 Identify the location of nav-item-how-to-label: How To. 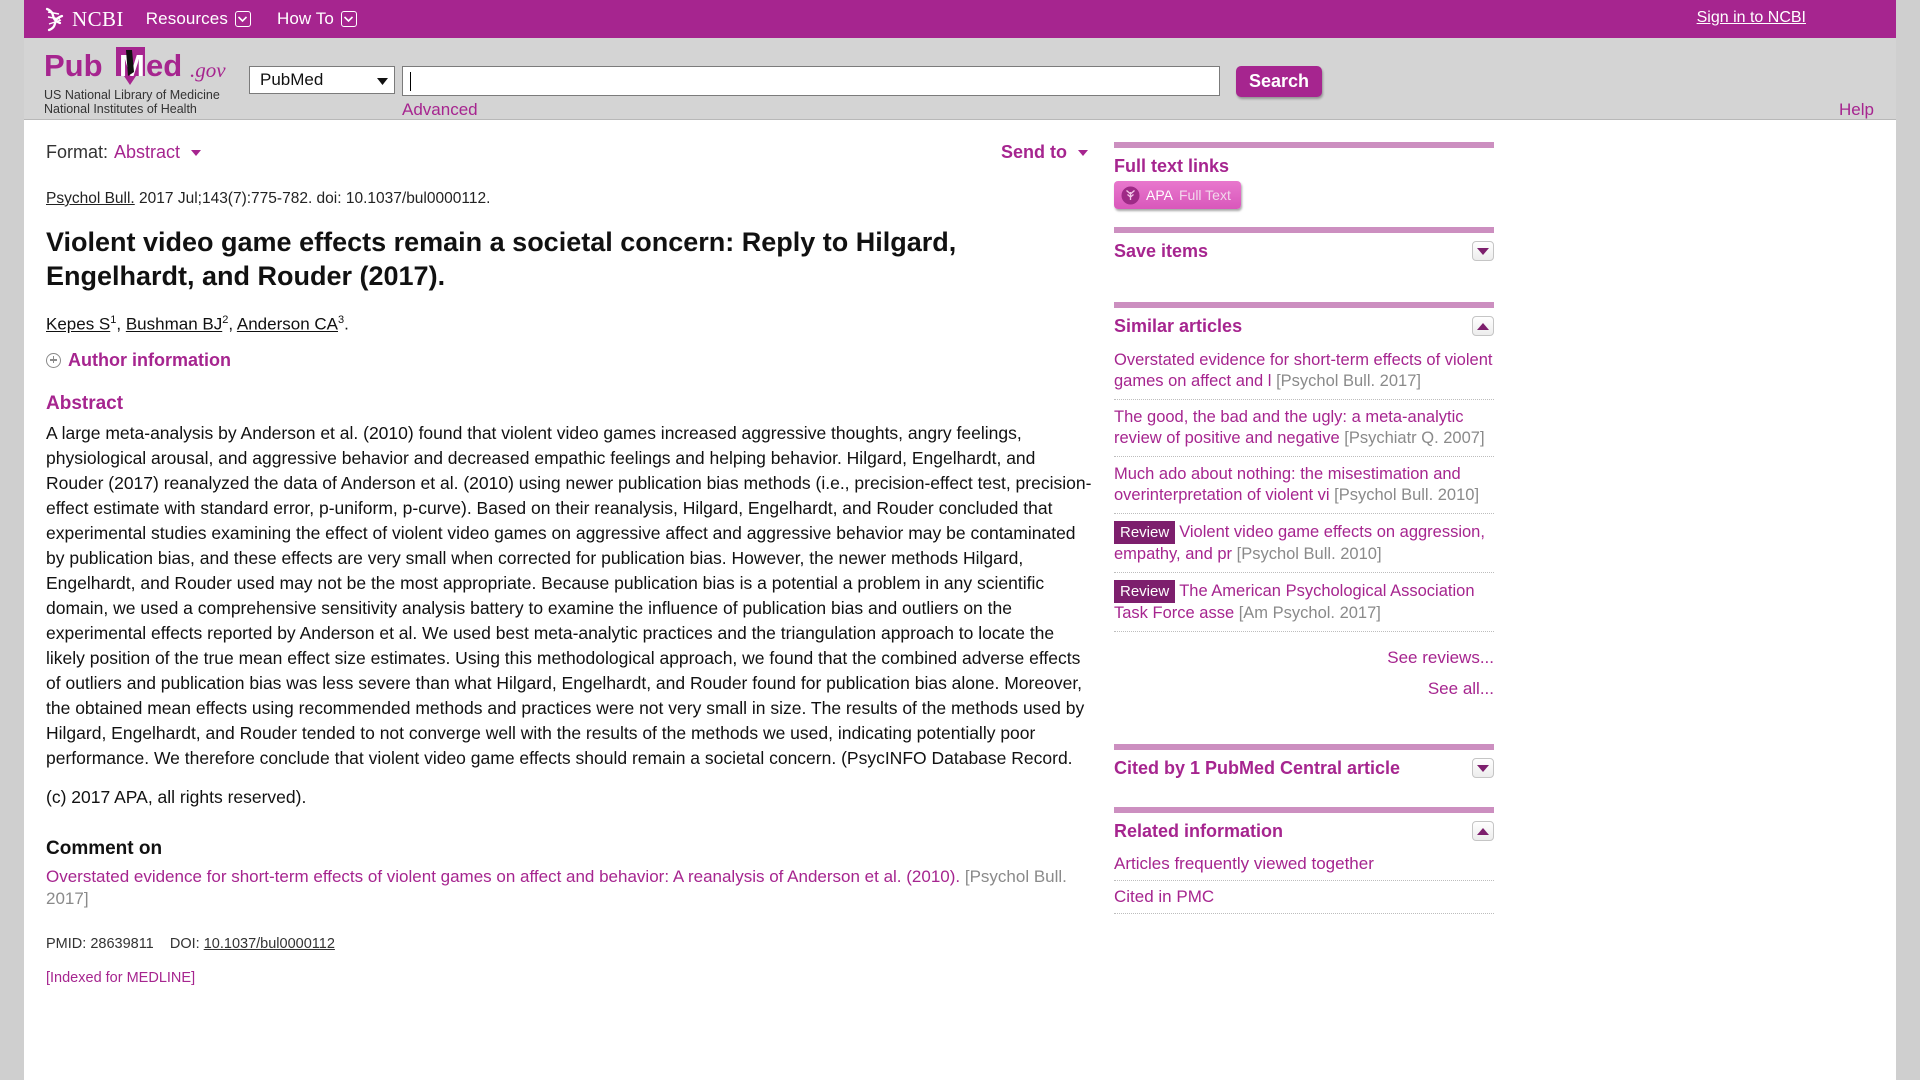
(305, 18).